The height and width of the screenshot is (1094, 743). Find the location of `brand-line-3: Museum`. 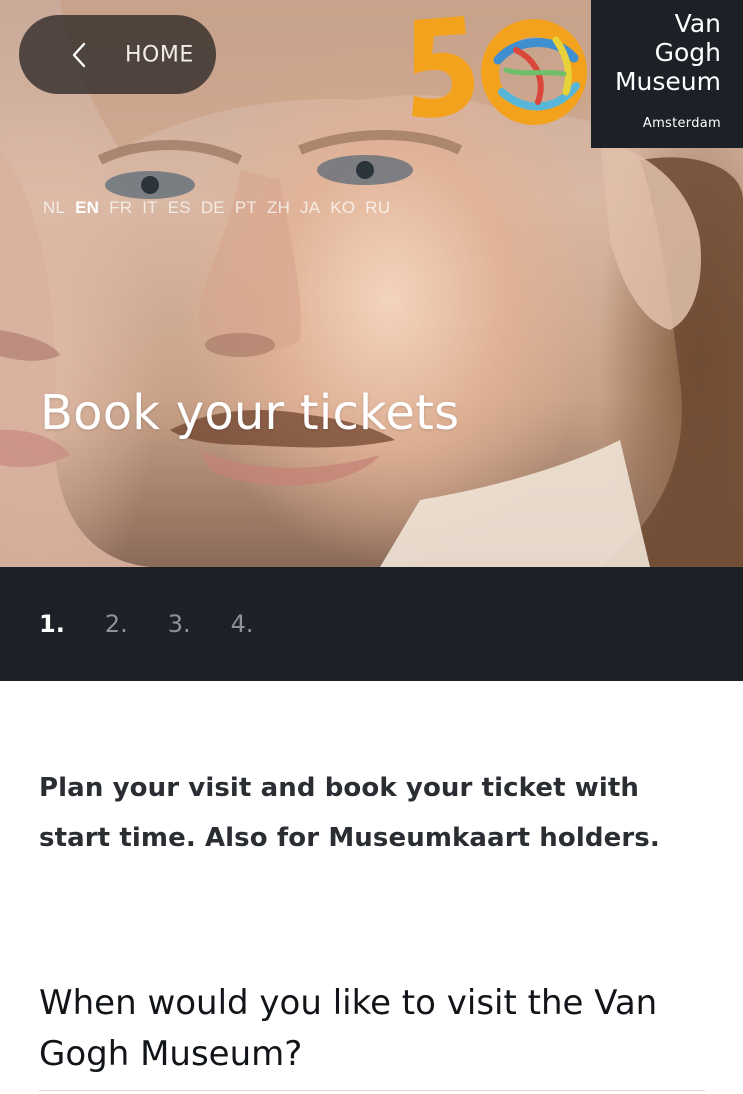

brand-line-3: Museum is located at coordinates (667, 81).